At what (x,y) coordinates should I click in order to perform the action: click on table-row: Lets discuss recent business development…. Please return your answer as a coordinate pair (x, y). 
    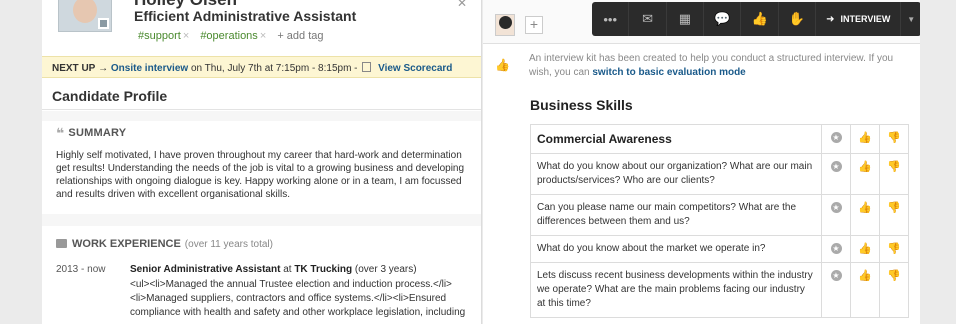
    Looking at the image, I should click on (719, 290).